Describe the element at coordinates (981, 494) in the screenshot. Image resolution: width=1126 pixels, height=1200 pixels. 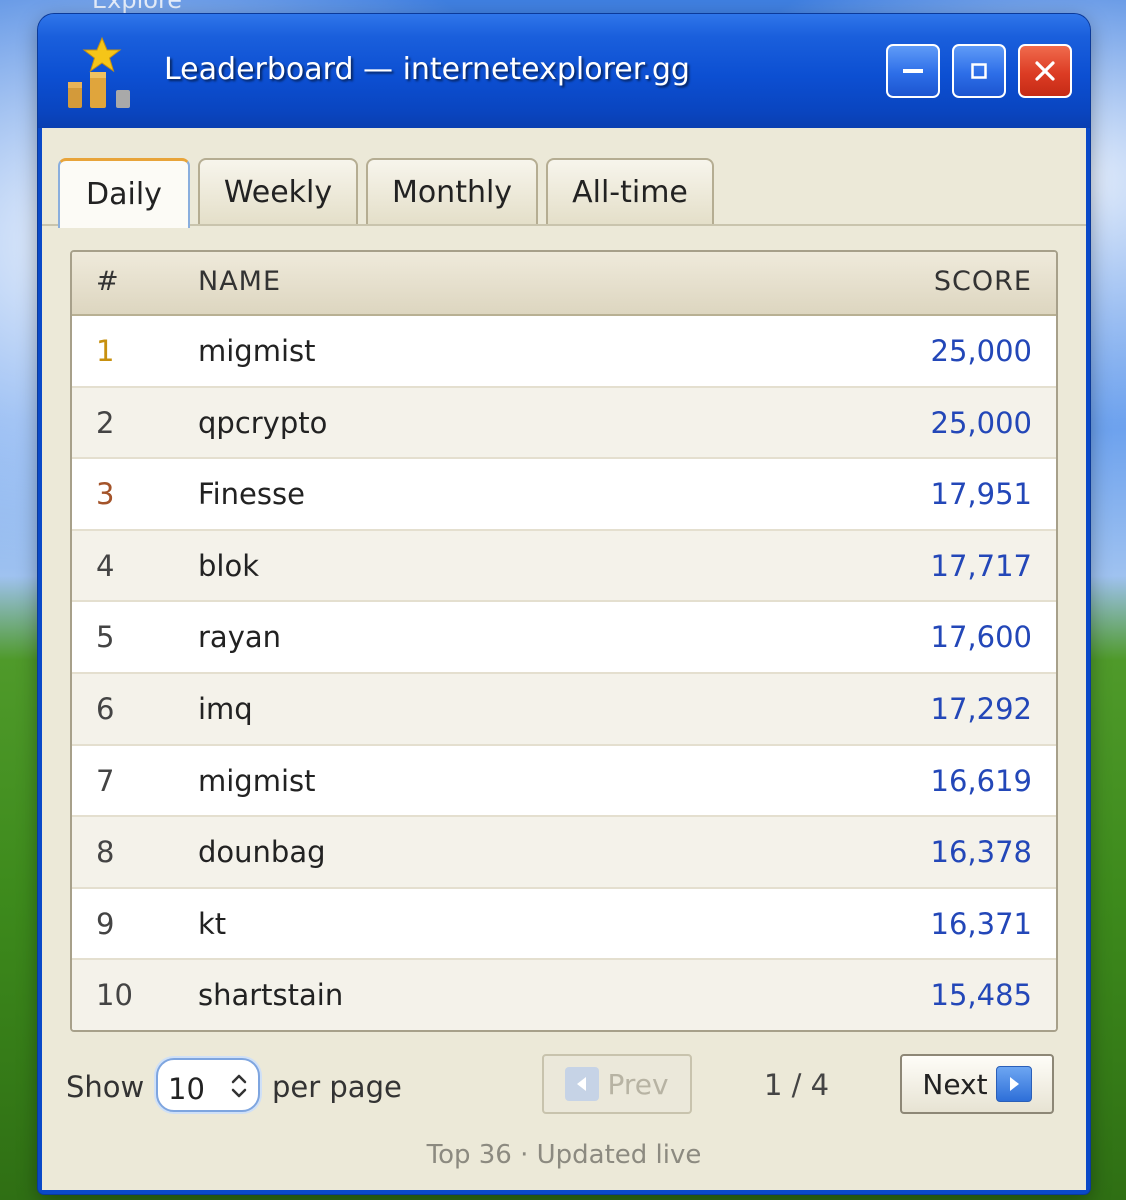
I see `score-cell: 17,951` at that location.